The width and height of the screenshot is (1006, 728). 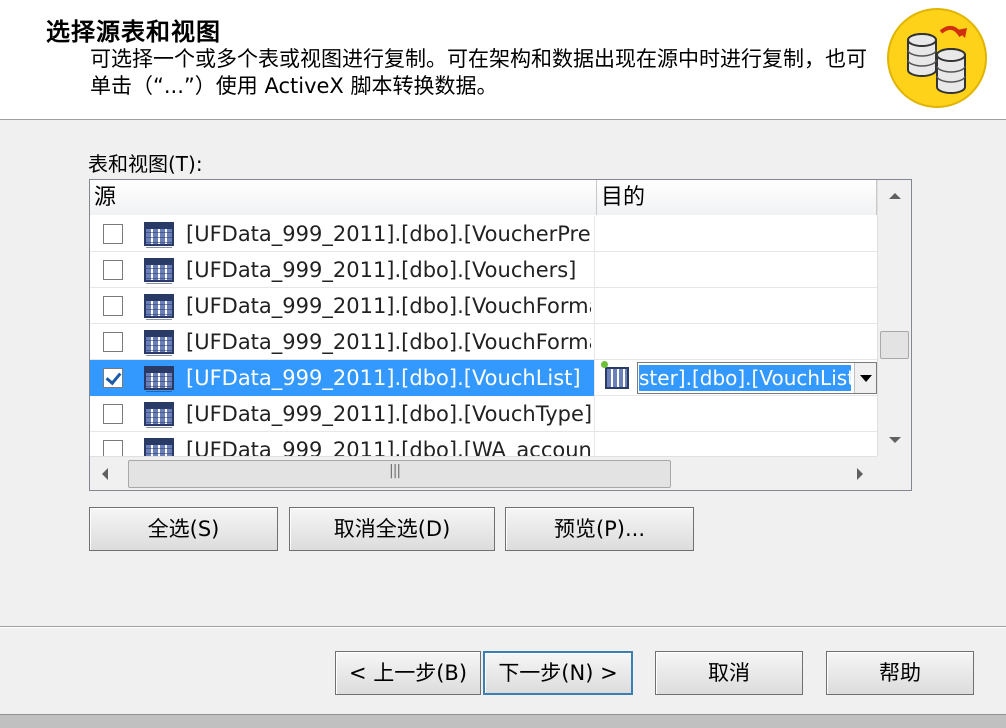 What do you see at coordinates (503, 721) in the screenshot?
I see `window-bottom-edge` at bounding box center [503, 721].